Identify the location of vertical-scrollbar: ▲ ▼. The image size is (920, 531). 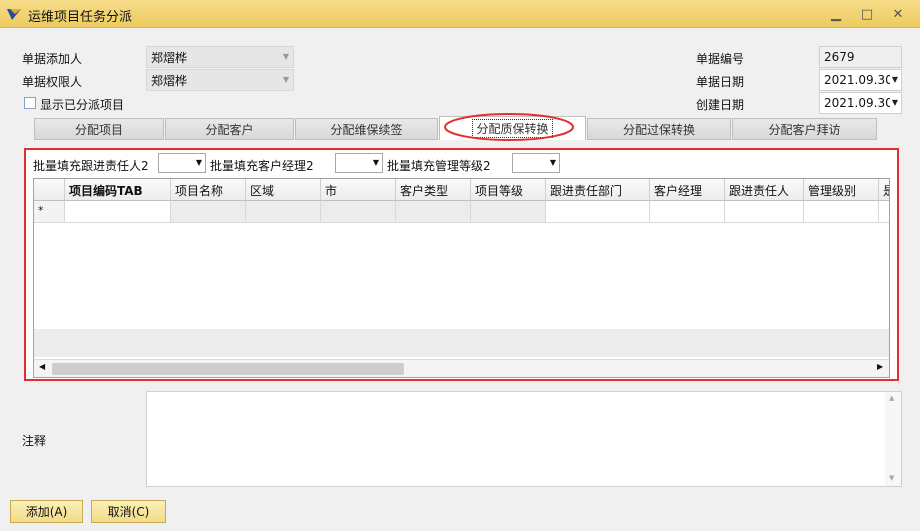
(893, 439).